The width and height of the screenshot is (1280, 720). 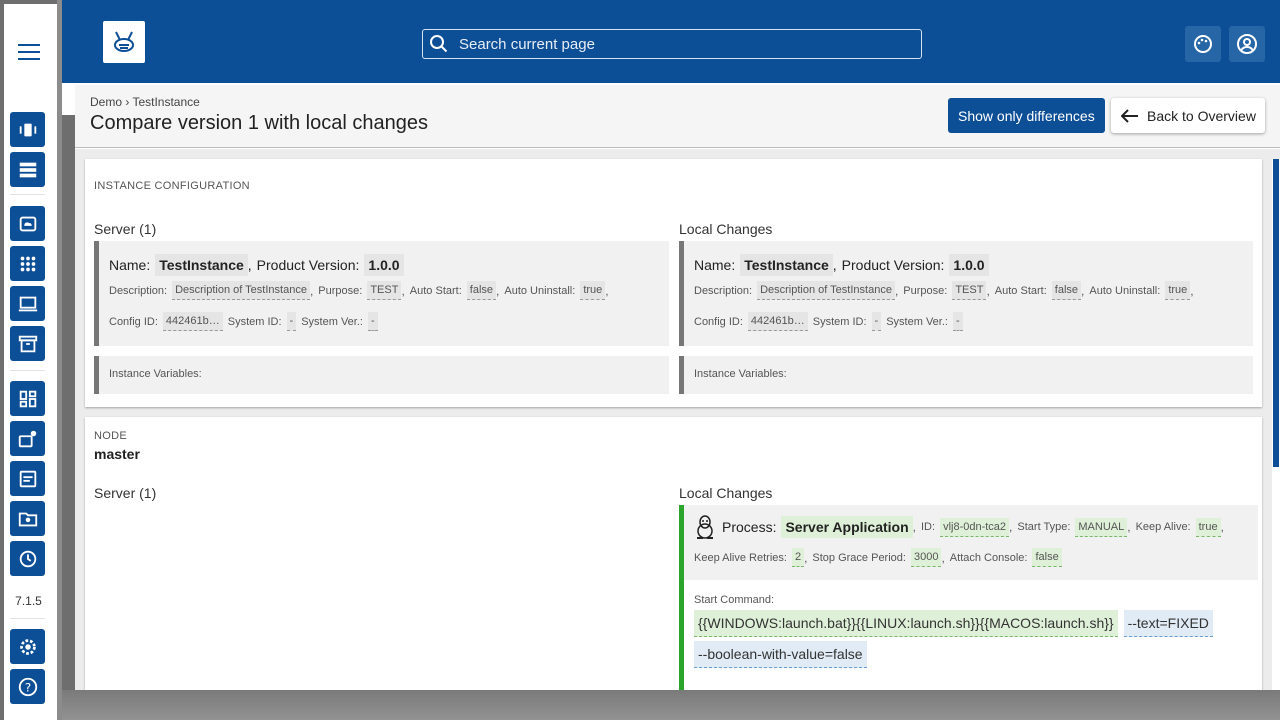 What do you see at coordinates (259, 123) in the screenshot?
I see `page-title: Compare version 1 with local changes` at bounding box center [259, 123].